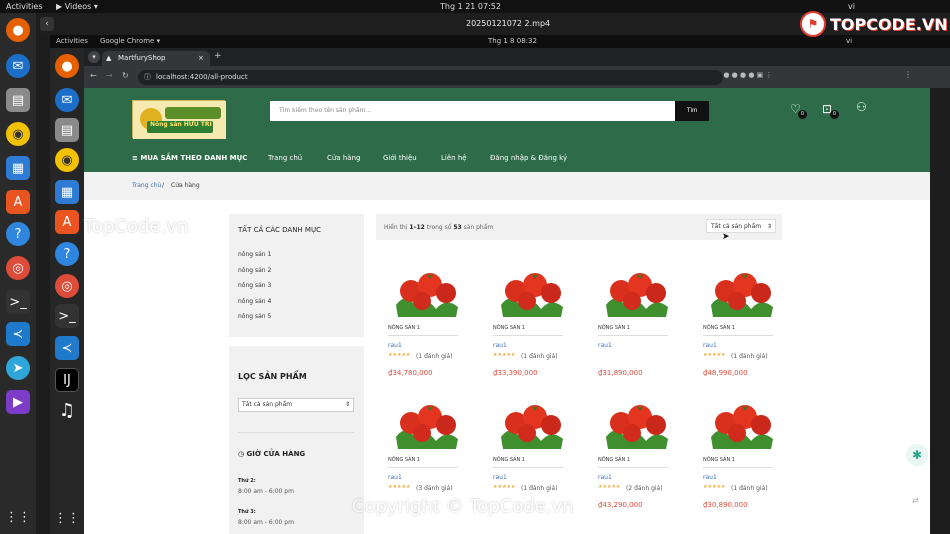 The height and width of the screenshot is (534, 950). Describe the element at coordinates (861, 107) in the screenshot. I see `user-icon: ⚇` at that location.